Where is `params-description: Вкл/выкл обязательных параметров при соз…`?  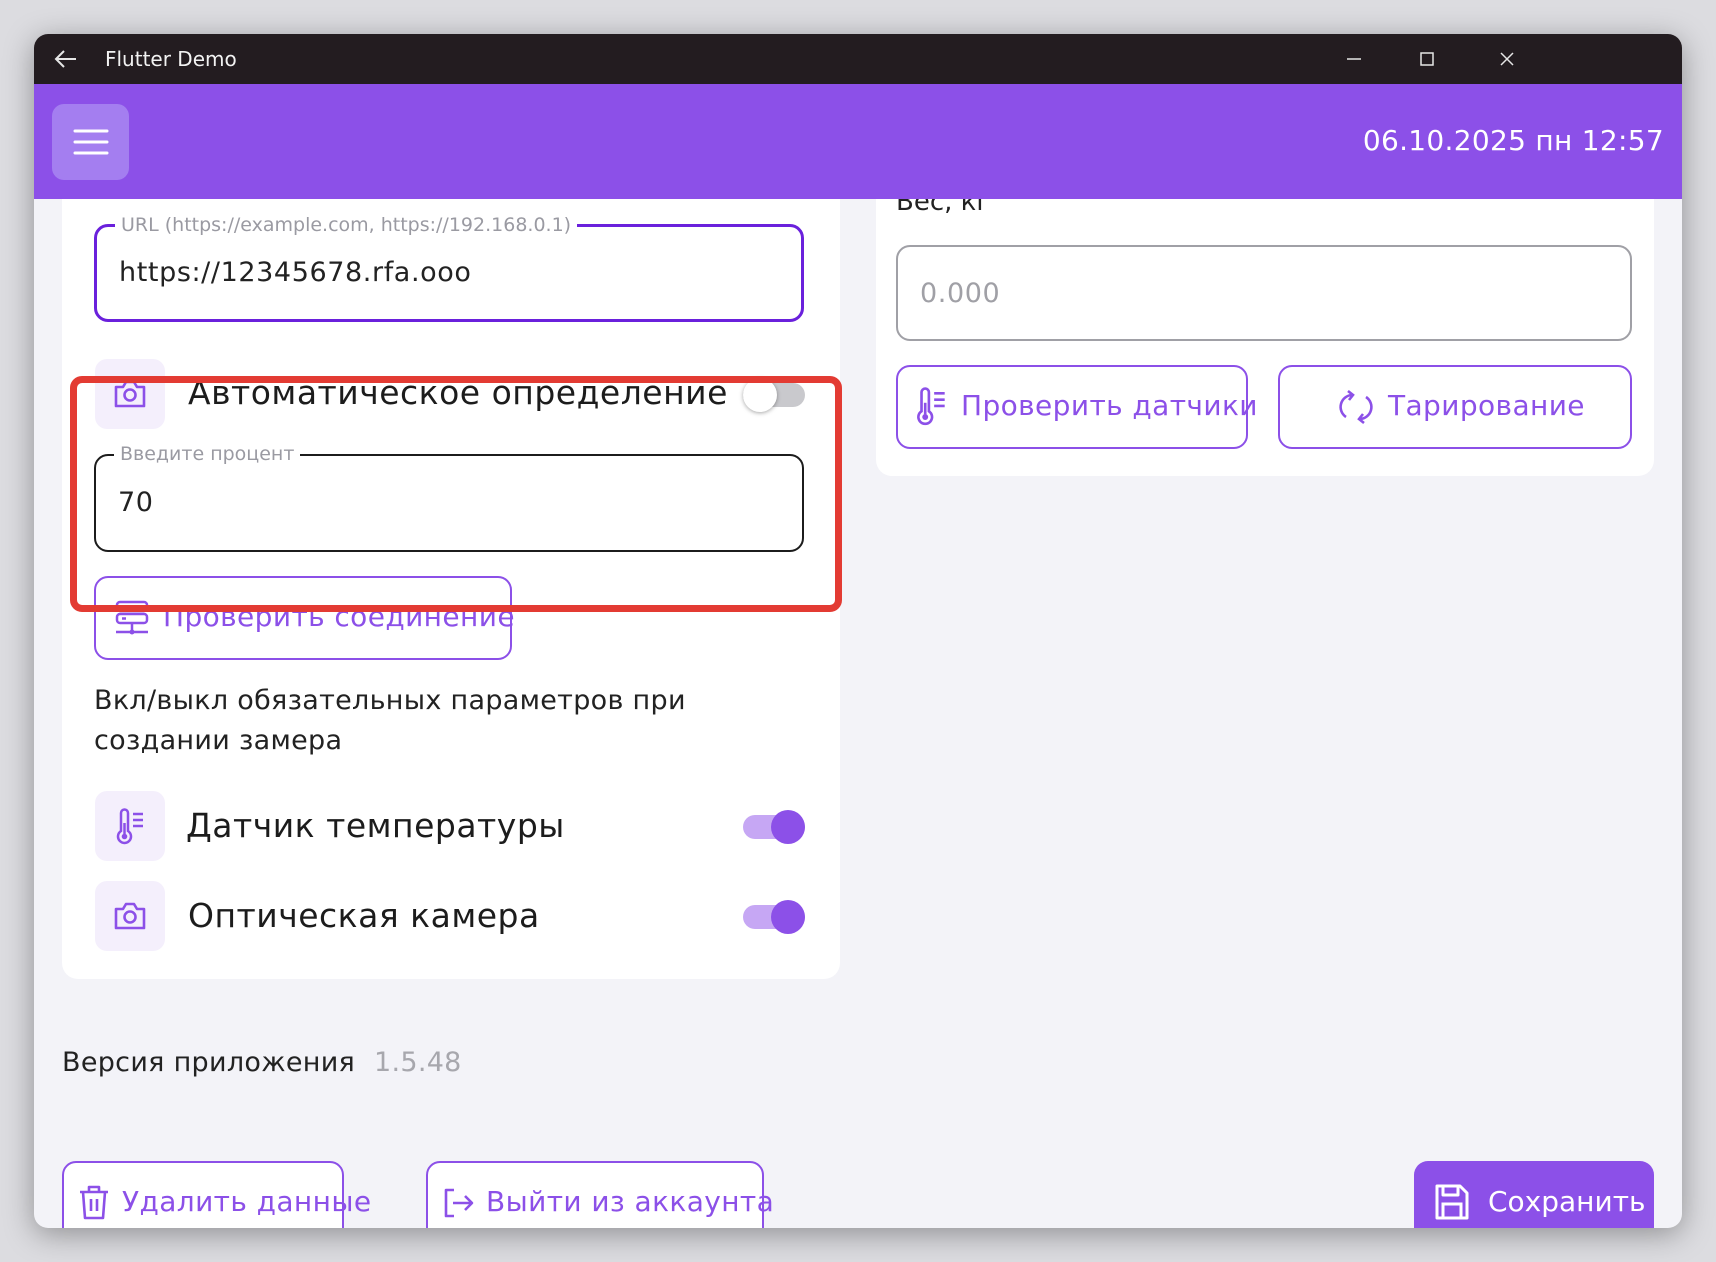
params-description: Вкл/выкл обязательных параметров при соз… is located at coordinates (390, 720).